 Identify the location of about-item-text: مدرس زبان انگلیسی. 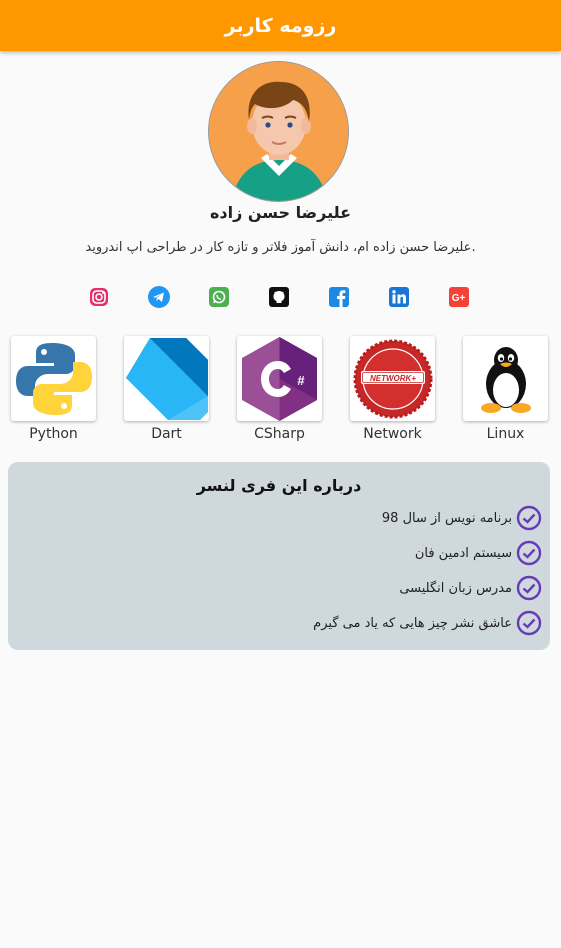
(455, 588).